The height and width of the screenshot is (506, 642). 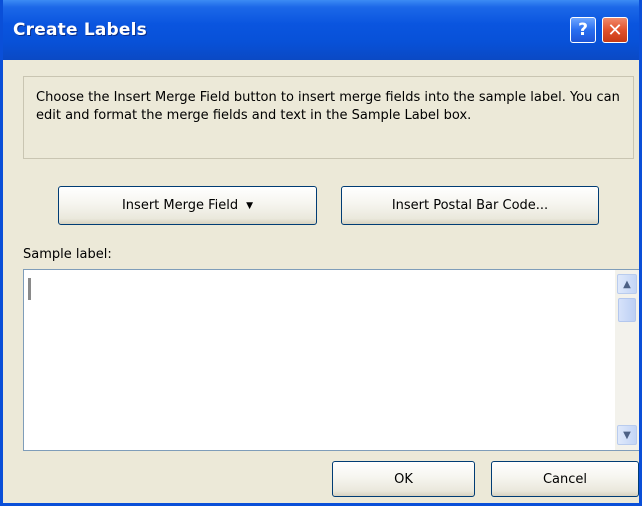 I want to click on chevron-up-icon: ▲, so click(x=627, y=284).